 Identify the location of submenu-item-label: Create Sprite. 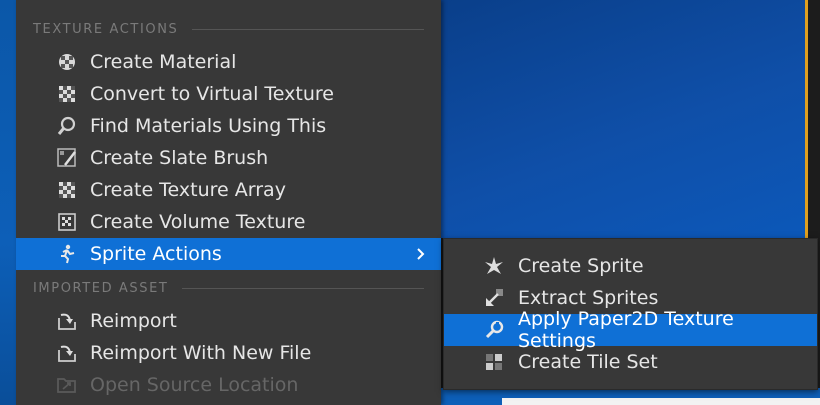
(581, 266).